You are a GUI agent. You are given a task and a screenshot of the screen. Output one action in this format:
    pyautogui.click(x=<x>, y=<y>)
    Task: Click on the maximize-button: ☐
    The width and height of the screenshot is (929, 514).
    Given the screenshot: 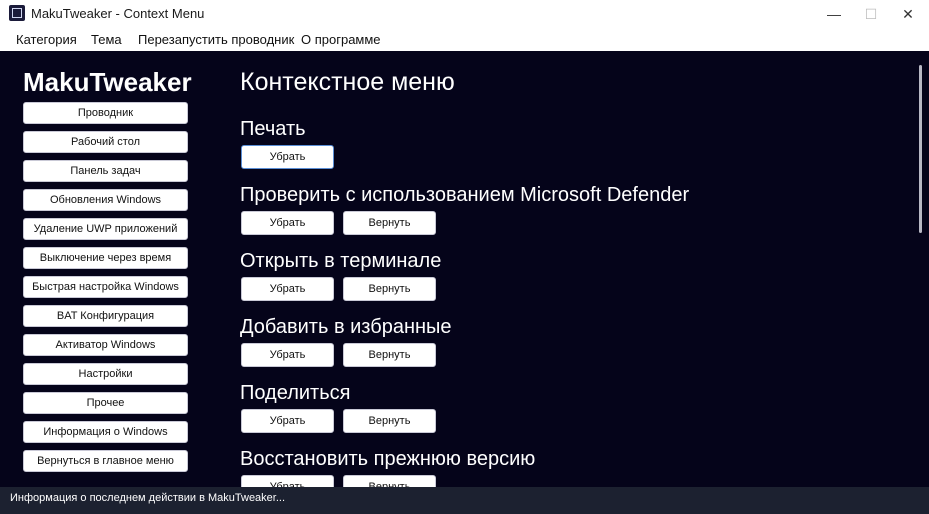 What is the action you would take?
    pyautogui.click(x=871, y=14)
    